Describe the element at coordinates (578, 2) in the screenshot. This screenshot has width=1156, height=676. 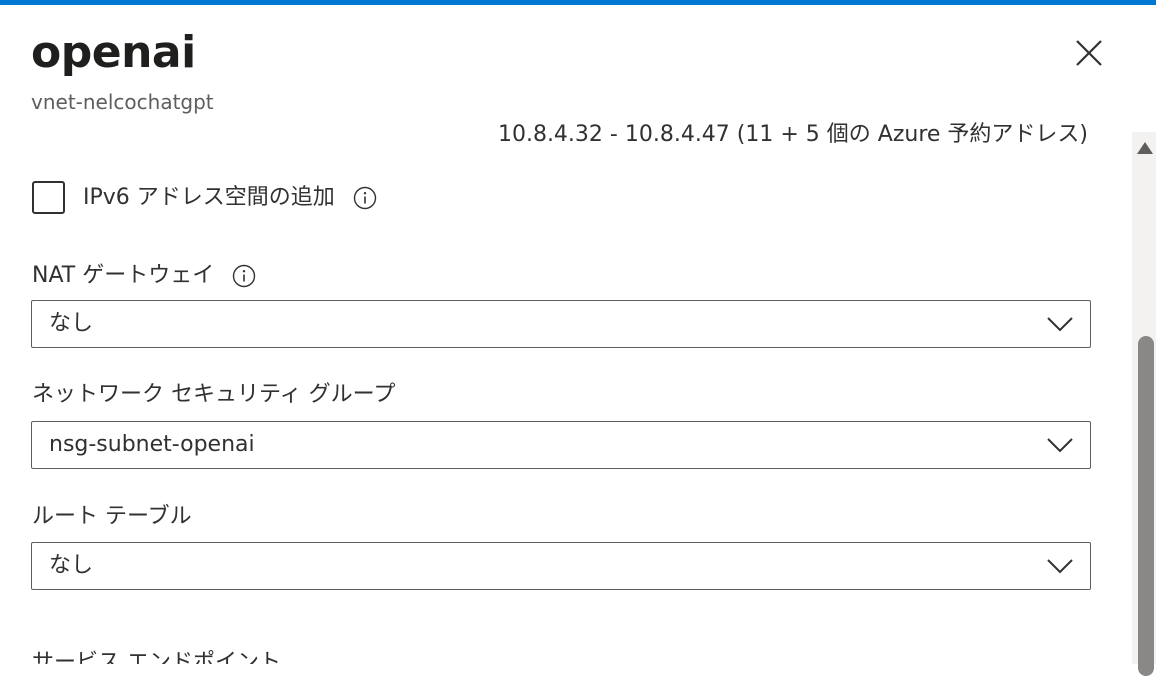
I see `accent-top-bar` at that location.